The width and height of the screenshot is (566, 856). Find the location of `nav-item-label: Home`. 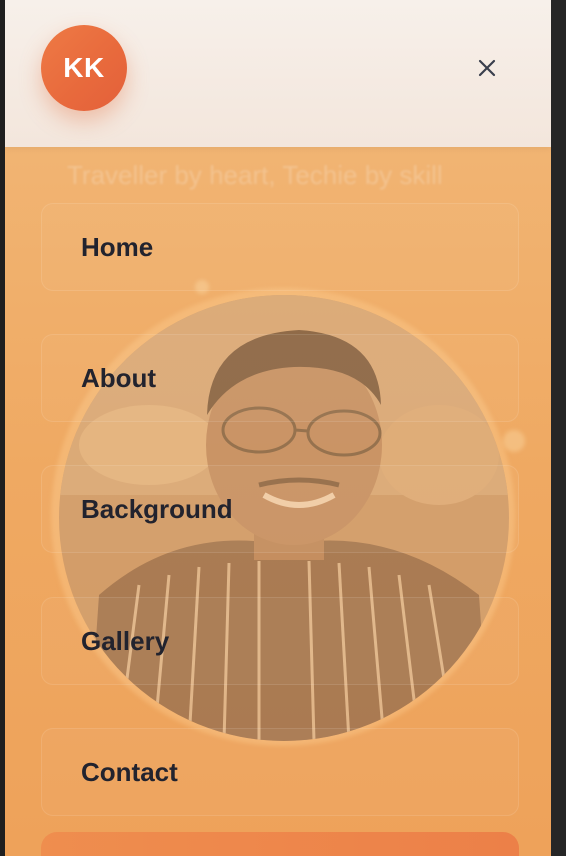

nav-item-label: Home is located at coordinates (117, 246).